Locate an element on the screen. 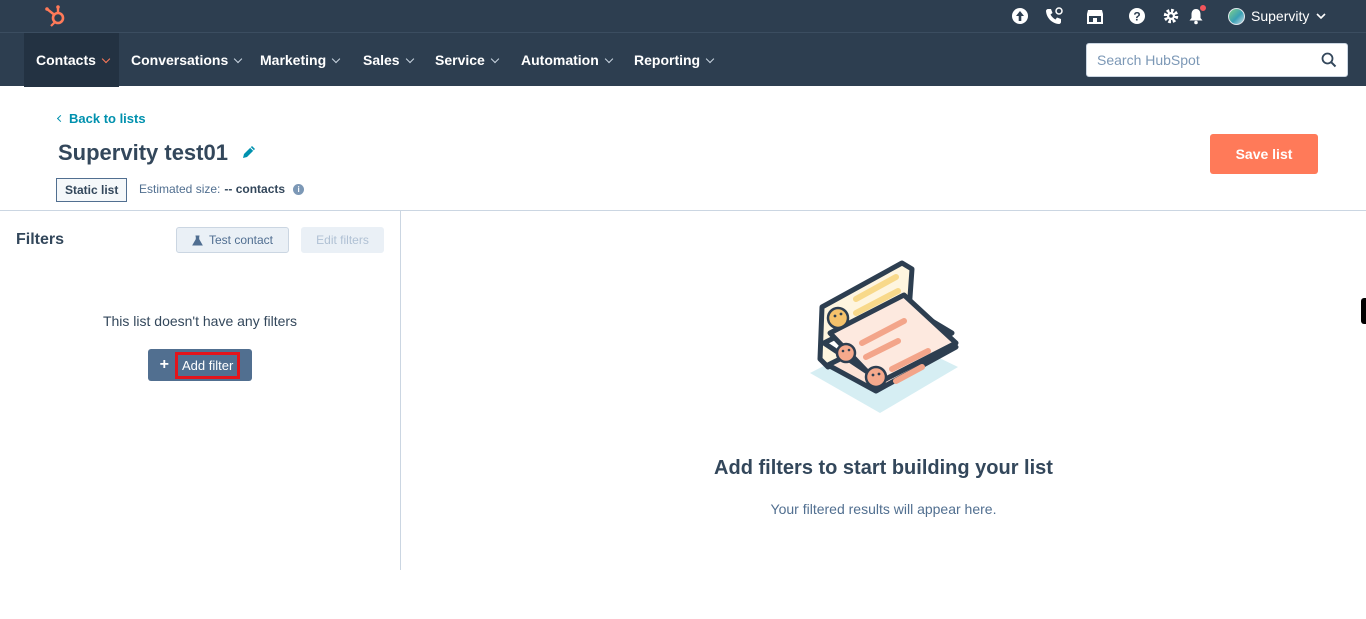 Image resolution: width=1366 pixels, height=619 pixels. add-filter-label: Add filter is located at coordinates (208, 365).